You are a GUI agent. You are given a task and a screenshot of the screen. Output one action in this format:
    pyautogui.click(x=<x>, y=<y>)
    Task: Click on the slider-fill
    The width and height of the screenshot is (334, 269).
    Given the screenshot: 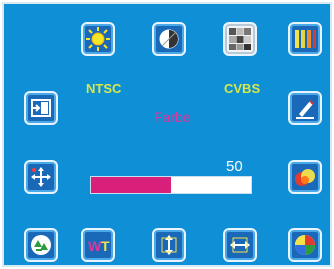 What is the action you would take?
    pyautogui.click(x=131, y=185)
    